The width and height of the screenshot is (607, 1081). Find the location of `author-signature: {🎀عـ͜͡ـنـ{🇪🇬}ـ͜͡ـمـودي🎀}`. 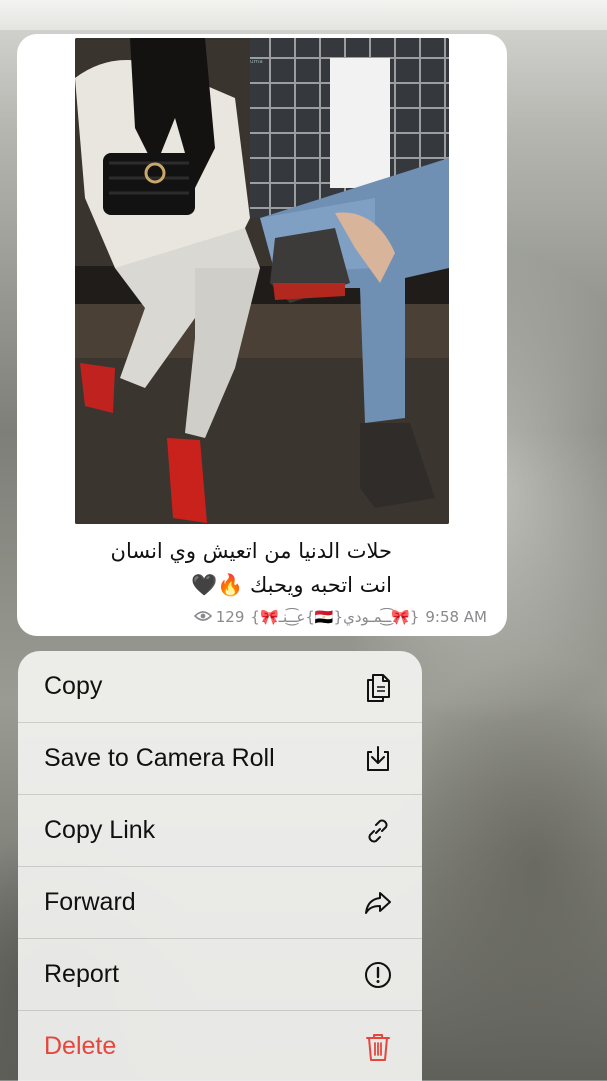

author-signature: {🎀عـ͜͡ـنـ{🇪🇬}ـ͜͡ـمـودي🎀} is located at coordinates (335, 617).